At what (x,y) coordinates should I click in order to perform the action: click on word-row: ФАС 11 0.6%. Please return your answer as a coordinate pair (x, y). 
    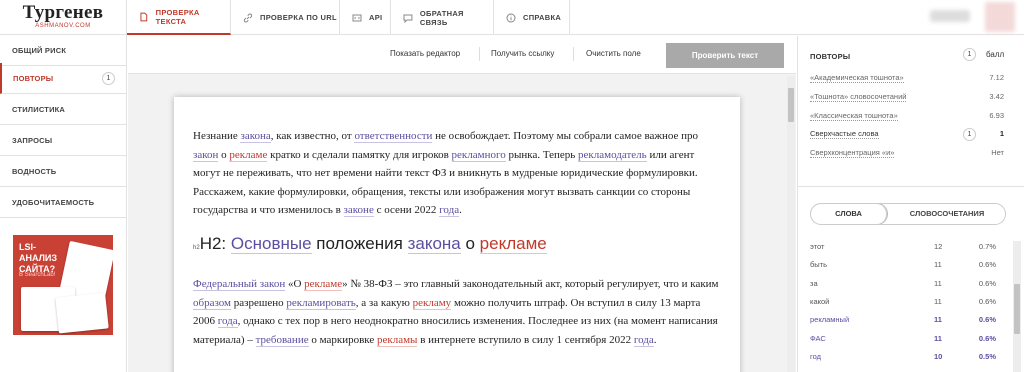
    Looking at the image, I should click on (903, 340).